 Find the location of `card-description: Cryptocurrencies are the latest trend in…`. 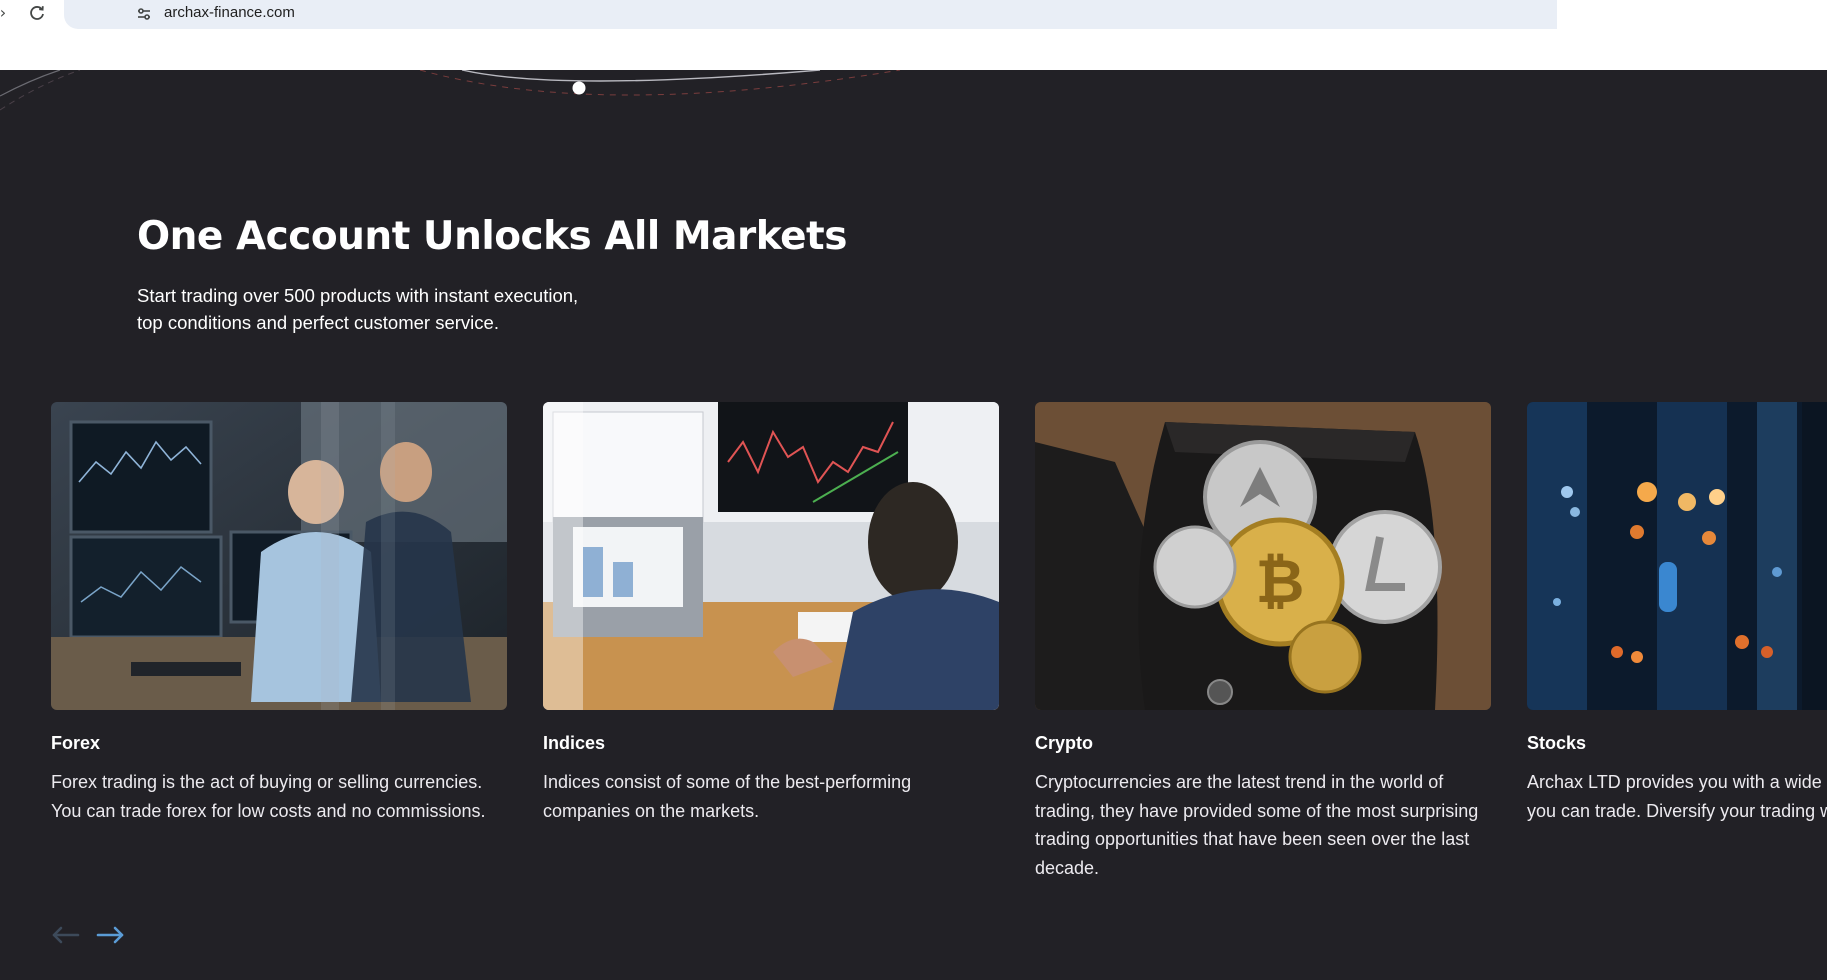

card-description: Cryptocurrencies are the latest trend in… is located at coordinates (1257, 825).